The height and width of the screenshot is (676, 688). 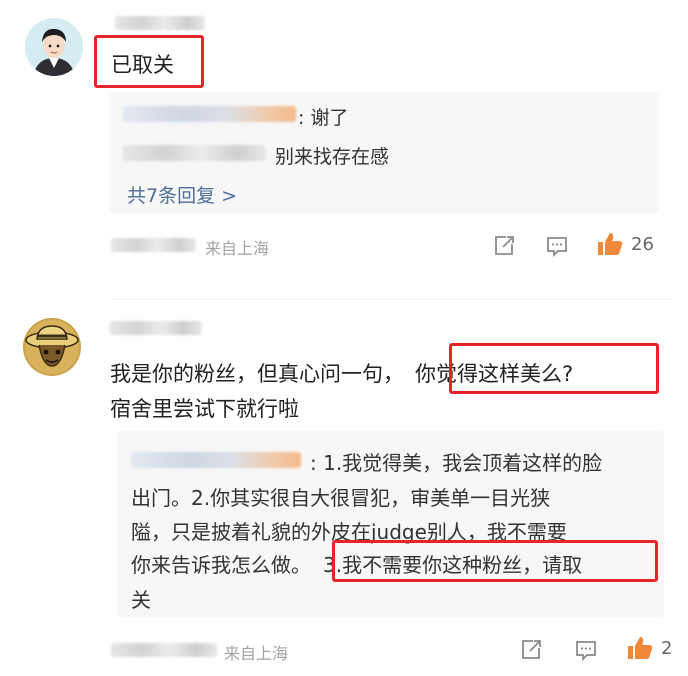 I want to click on reply-text: : 谢了, so click(x=323, y=118).